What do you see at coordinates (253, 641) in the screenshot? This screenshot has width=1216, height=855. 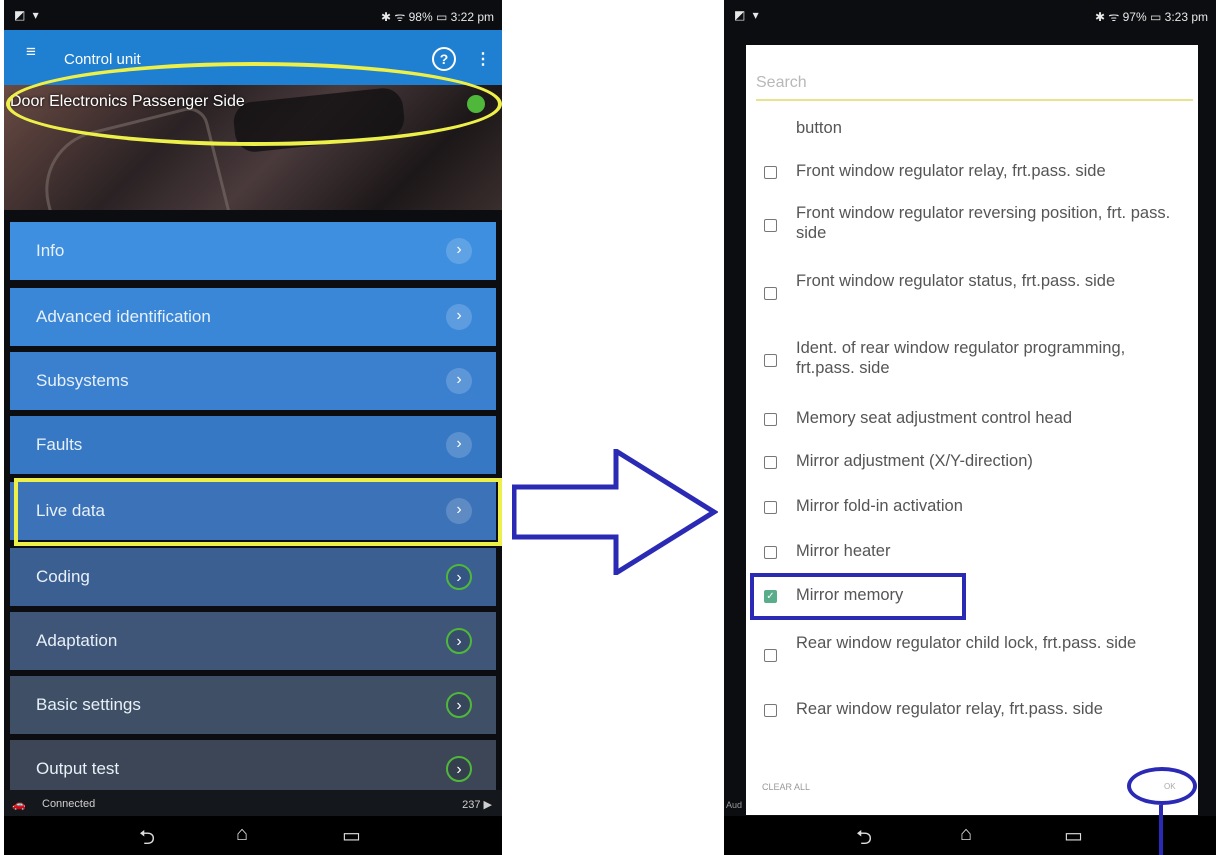 I see `menu-item-adaptation: Adaptation ›` at bounding box center [253, 641].